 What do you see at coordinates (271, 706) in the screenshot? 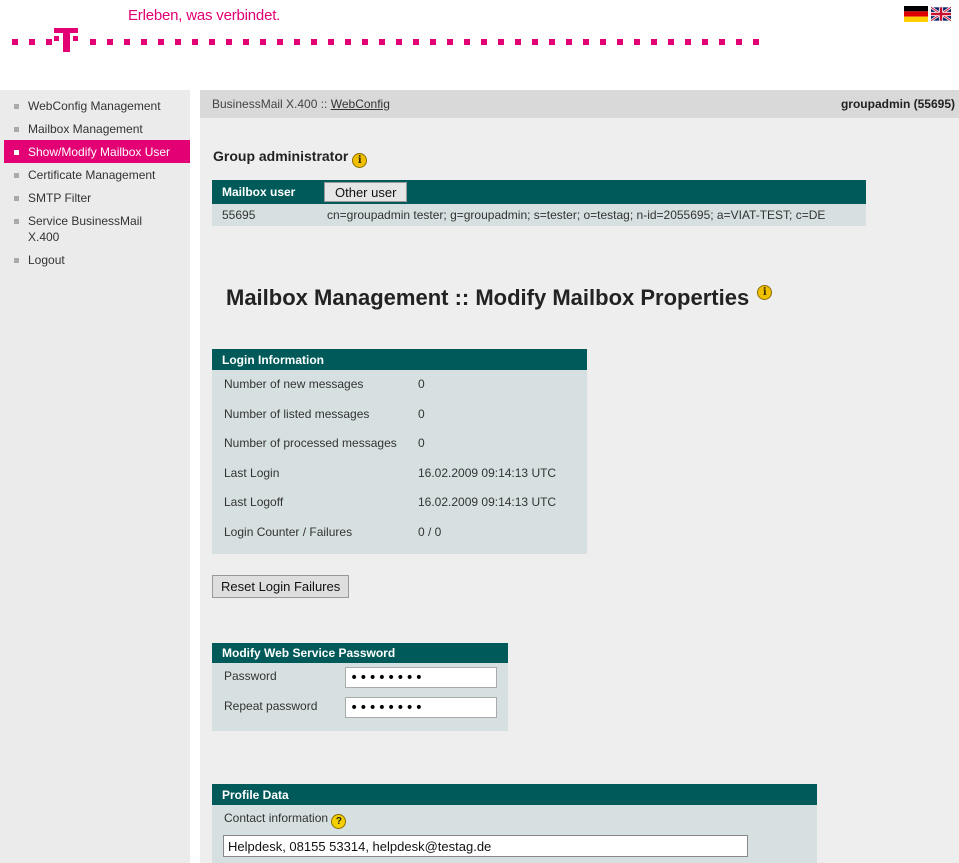
I see `repeat-password-label: Repeat password` at bounding box center [271, 706].